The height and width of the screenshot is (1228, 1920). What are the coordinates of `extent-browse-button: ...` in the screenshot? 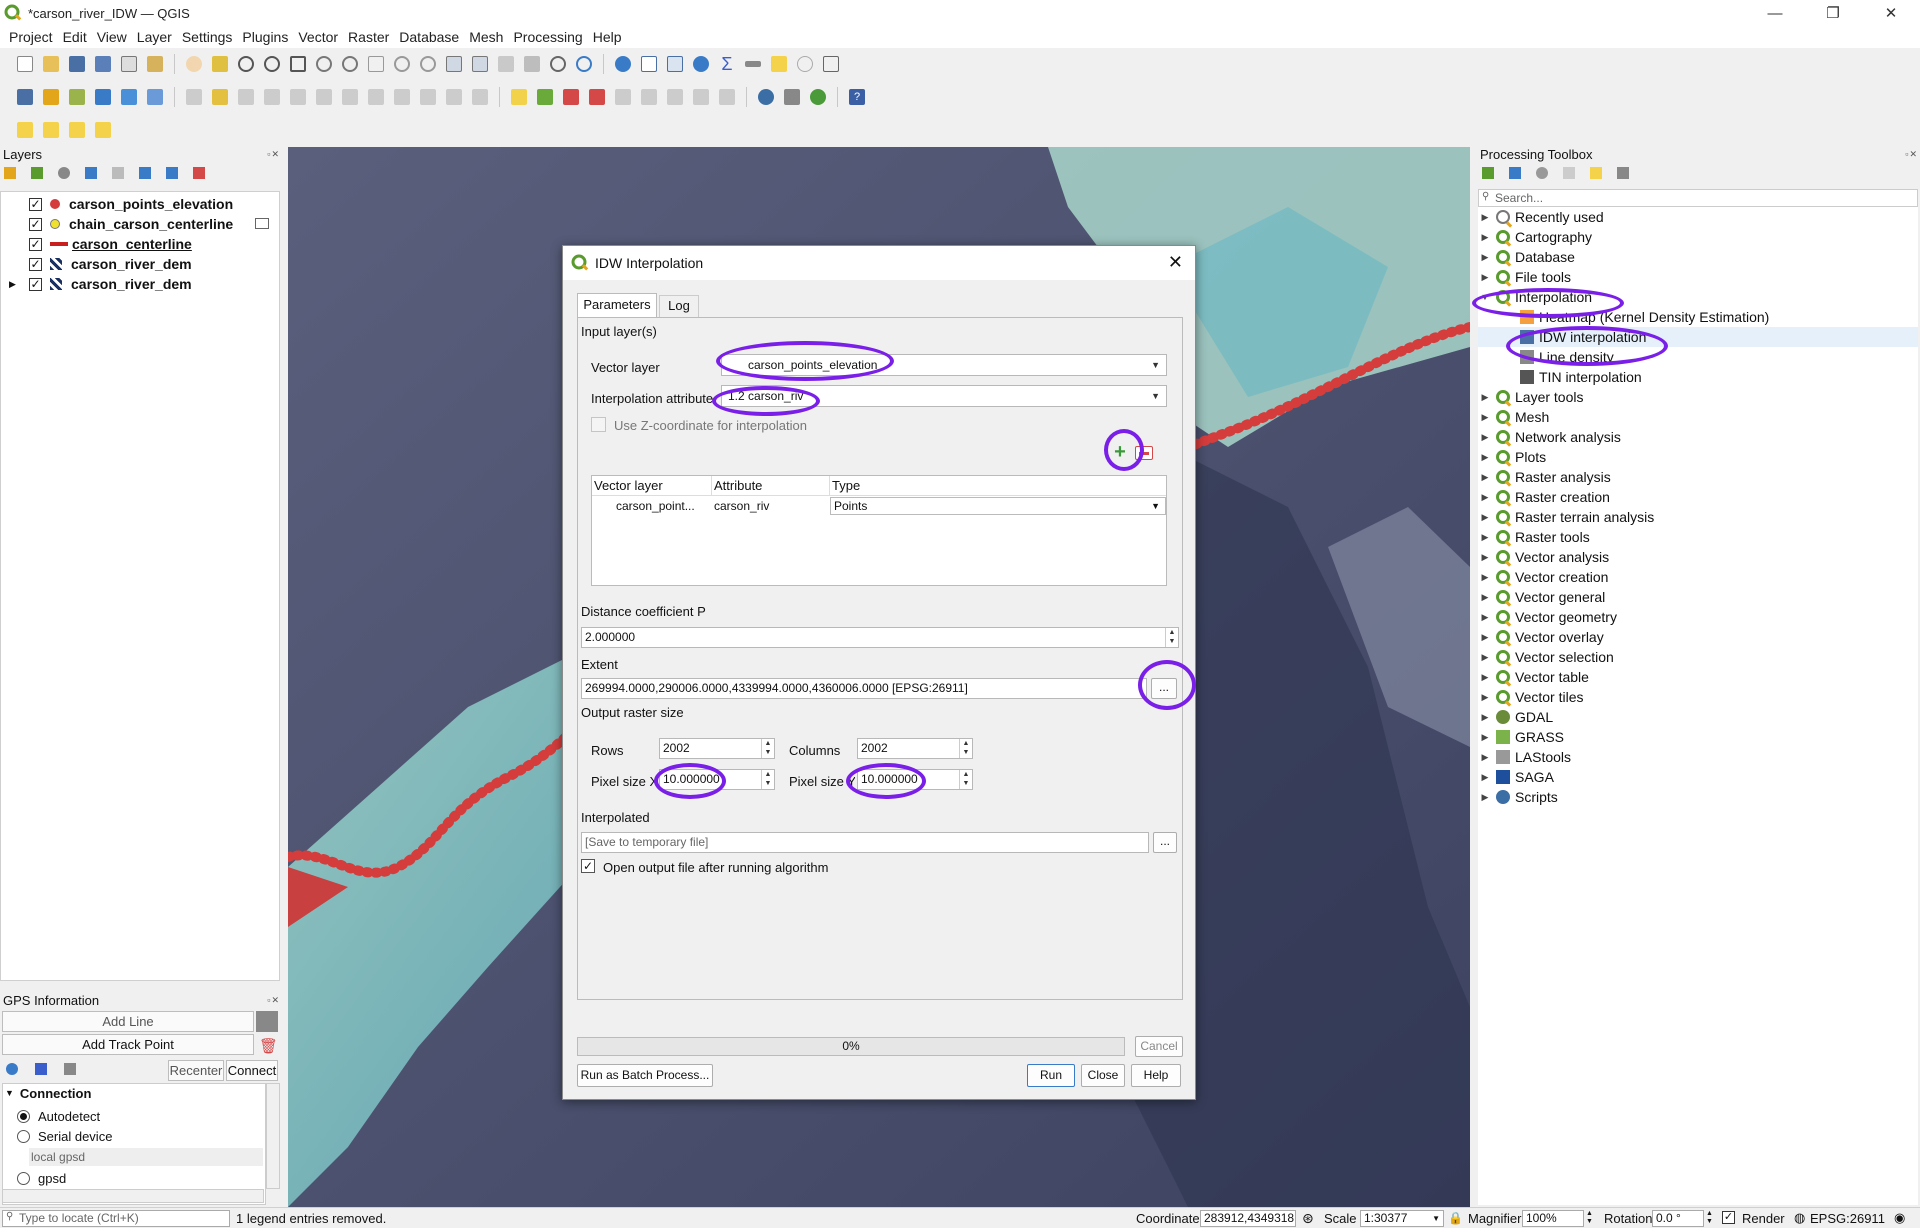 It's located at (1164, 688).